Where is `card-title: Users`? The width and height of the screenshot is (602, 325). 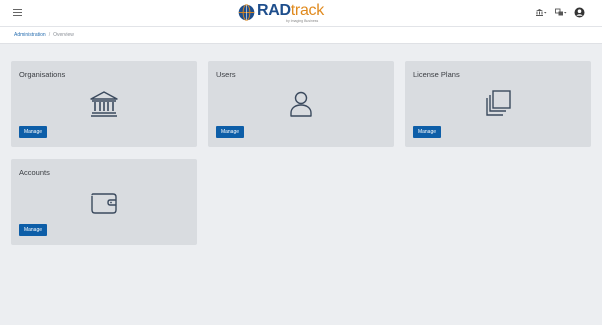 card-title: Users is located at coordinates (226, 74).